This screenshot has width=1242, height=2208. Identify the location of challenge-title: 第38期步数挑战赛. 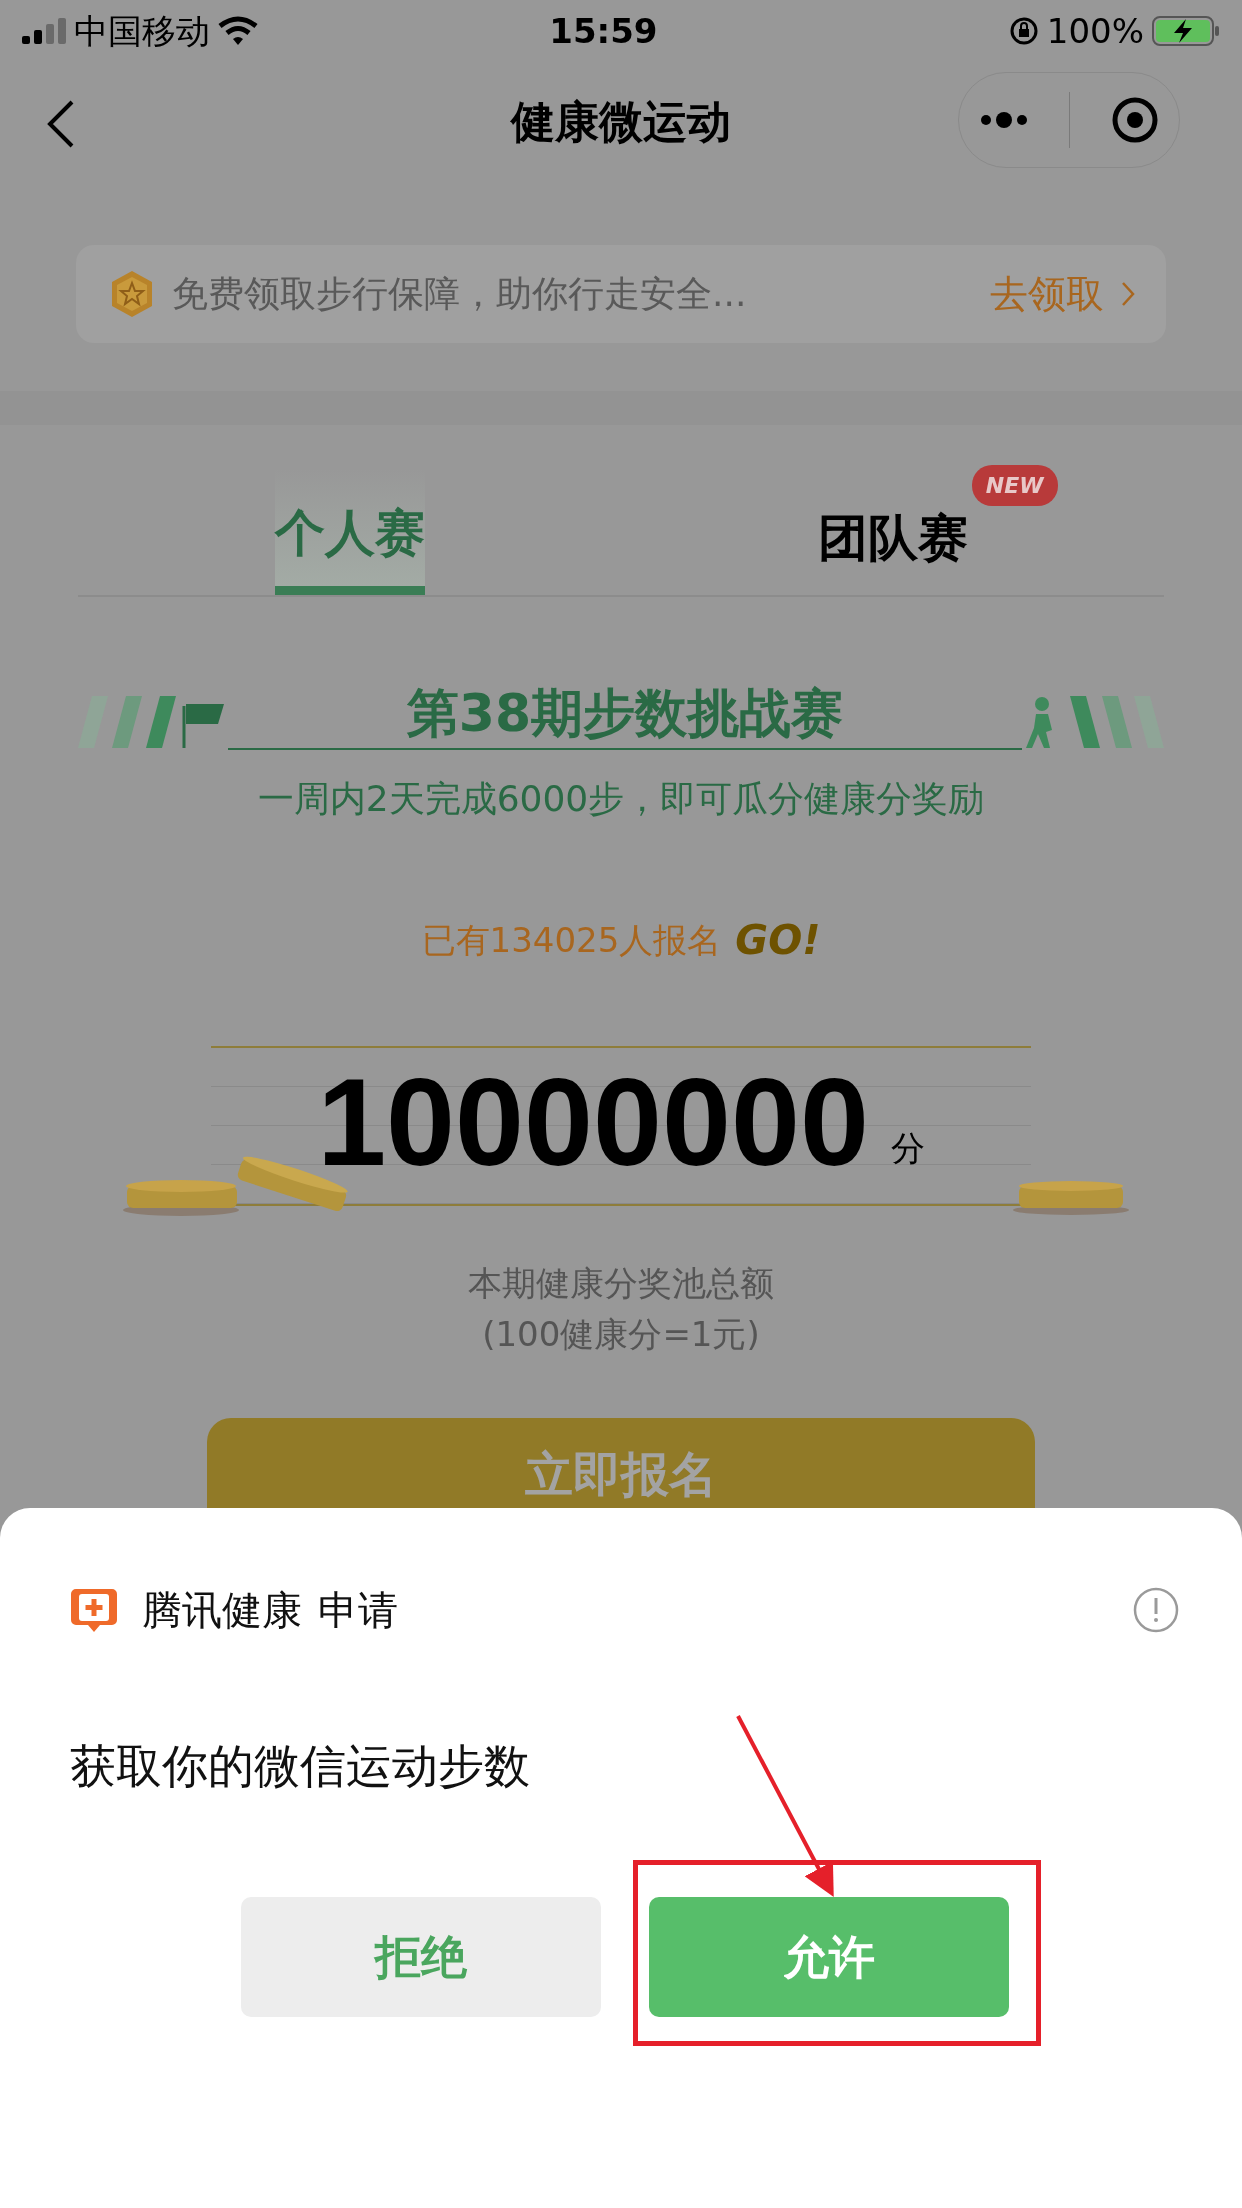
(625, 714).